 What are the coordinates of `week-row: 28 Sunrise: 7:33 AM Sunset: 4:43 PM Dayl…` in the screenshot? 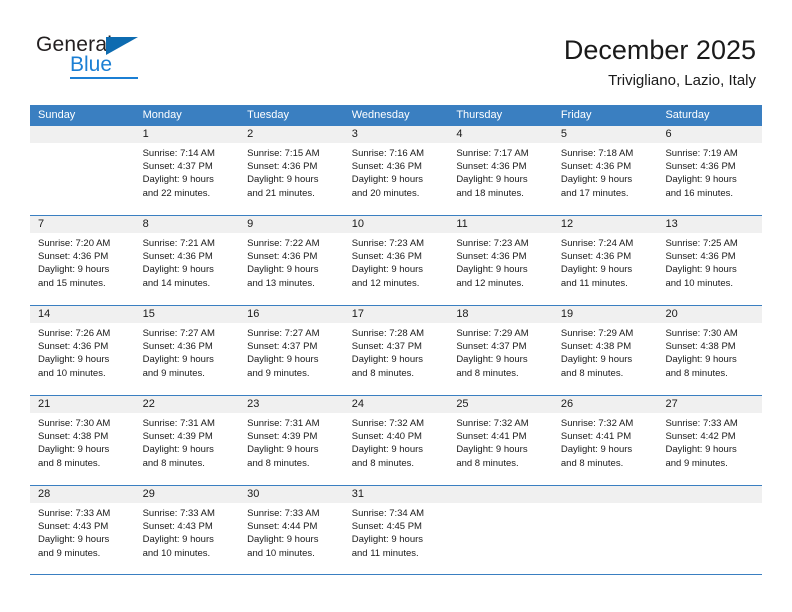 It's located at (396, 530).